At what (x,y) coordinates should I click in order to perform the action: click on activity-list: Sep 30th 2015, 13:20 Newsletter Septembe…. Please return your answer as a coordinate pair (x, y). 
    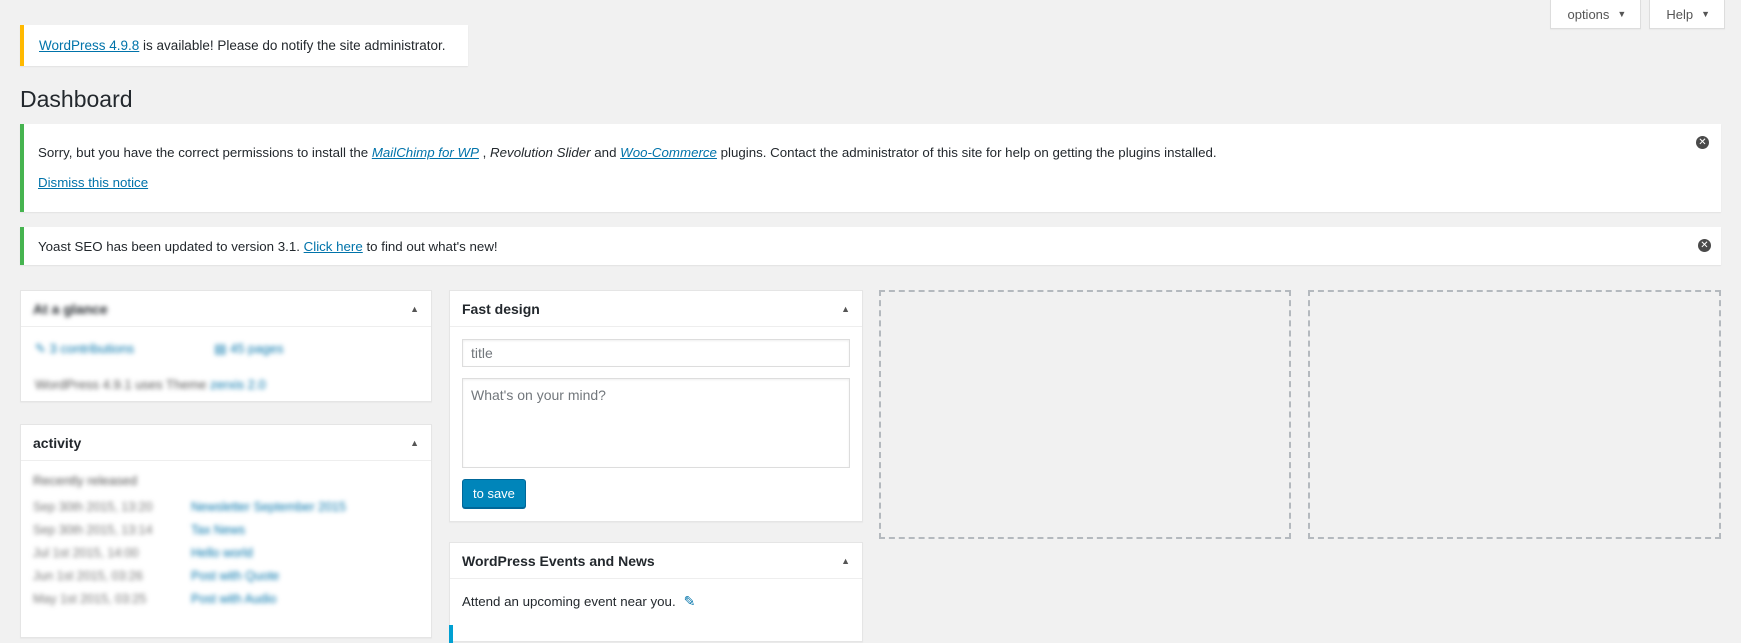
    Looking at the image, I should click on (226, 553).